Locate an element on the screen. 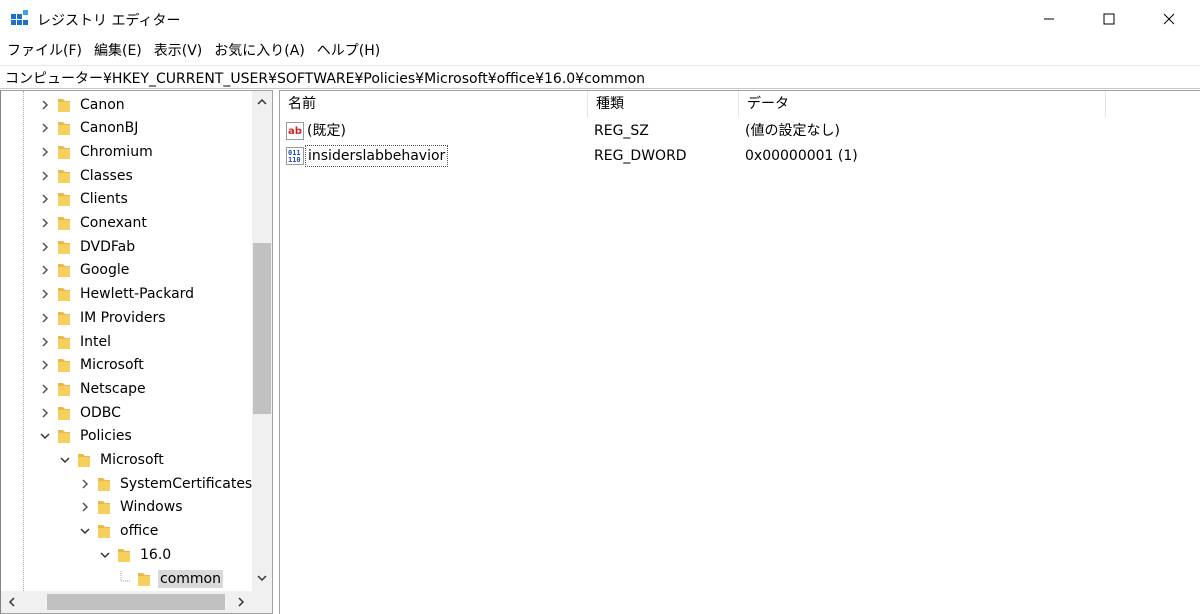  tree-item: Canon is located at coordinates (82, 104).